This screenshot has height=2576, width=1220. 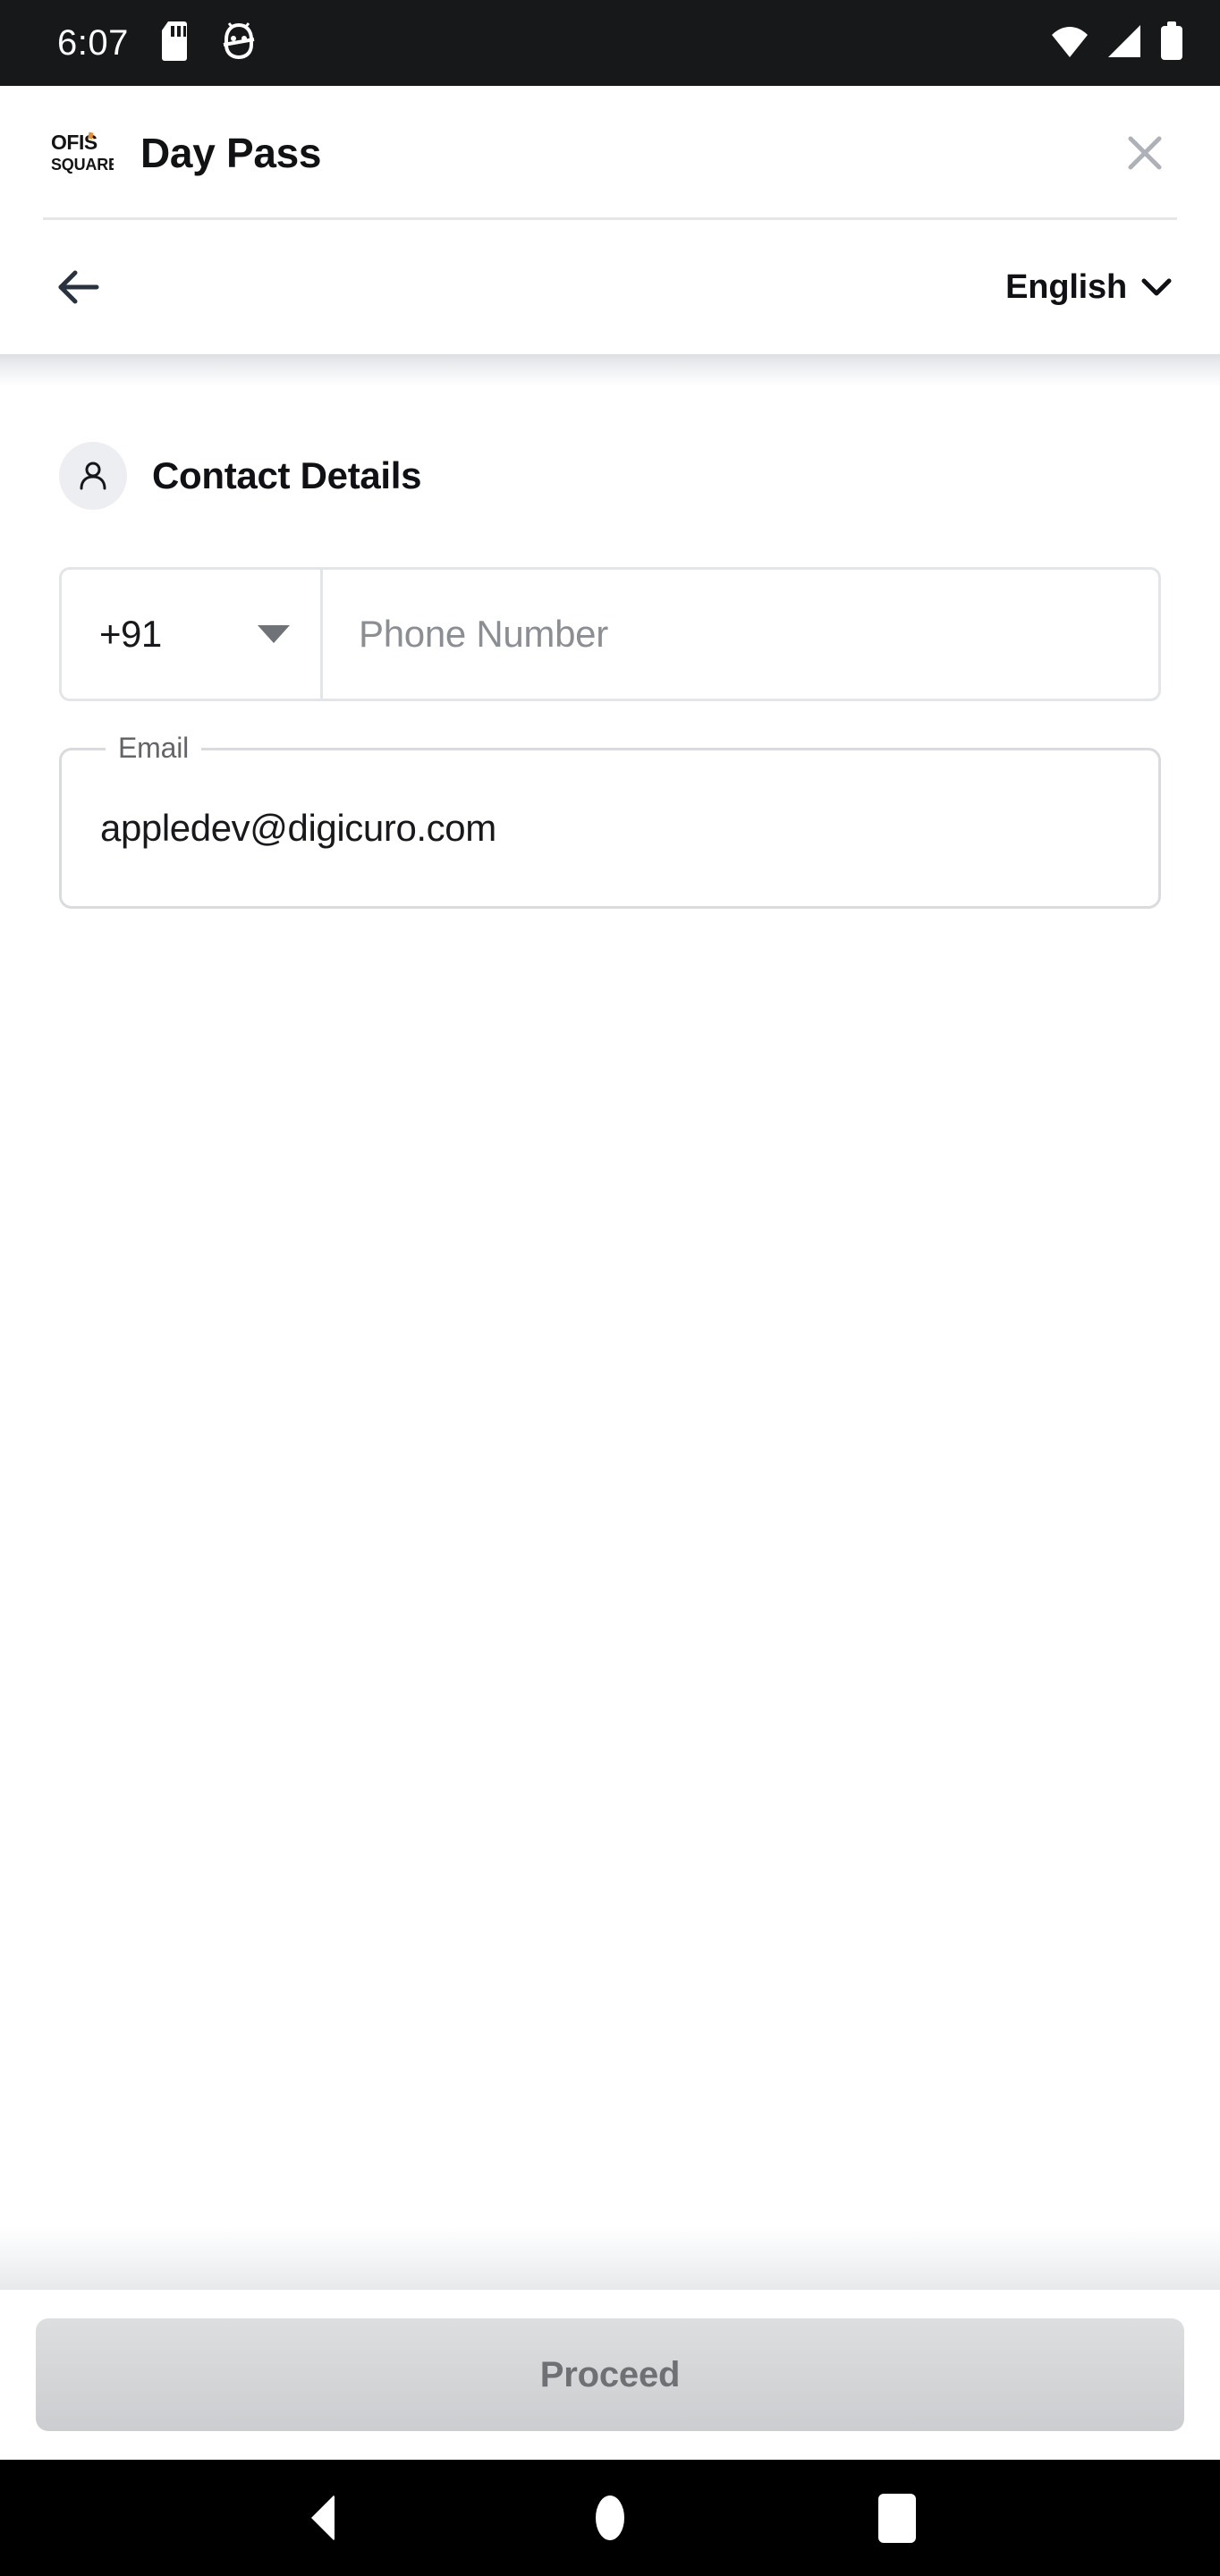 I want to click on back-button, so click(x=84, y=287).